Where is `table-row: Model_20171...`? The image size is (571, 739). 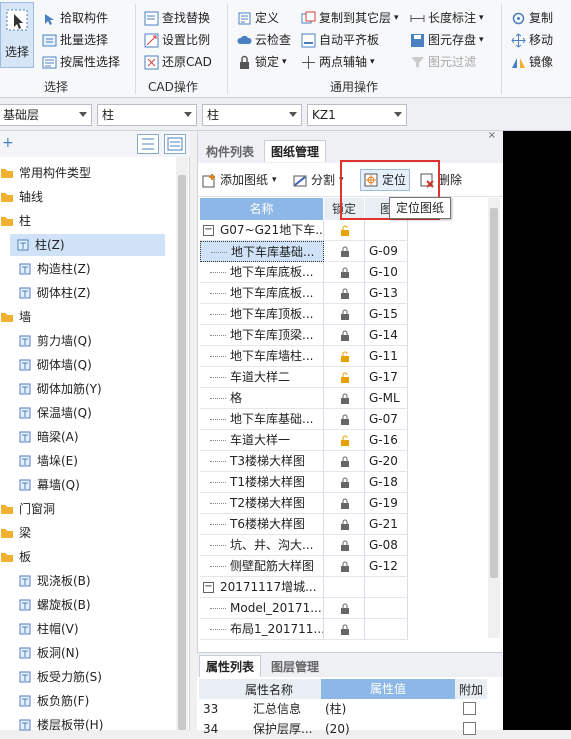
table-row: Model_20171... is located at coordinates (304, 608).